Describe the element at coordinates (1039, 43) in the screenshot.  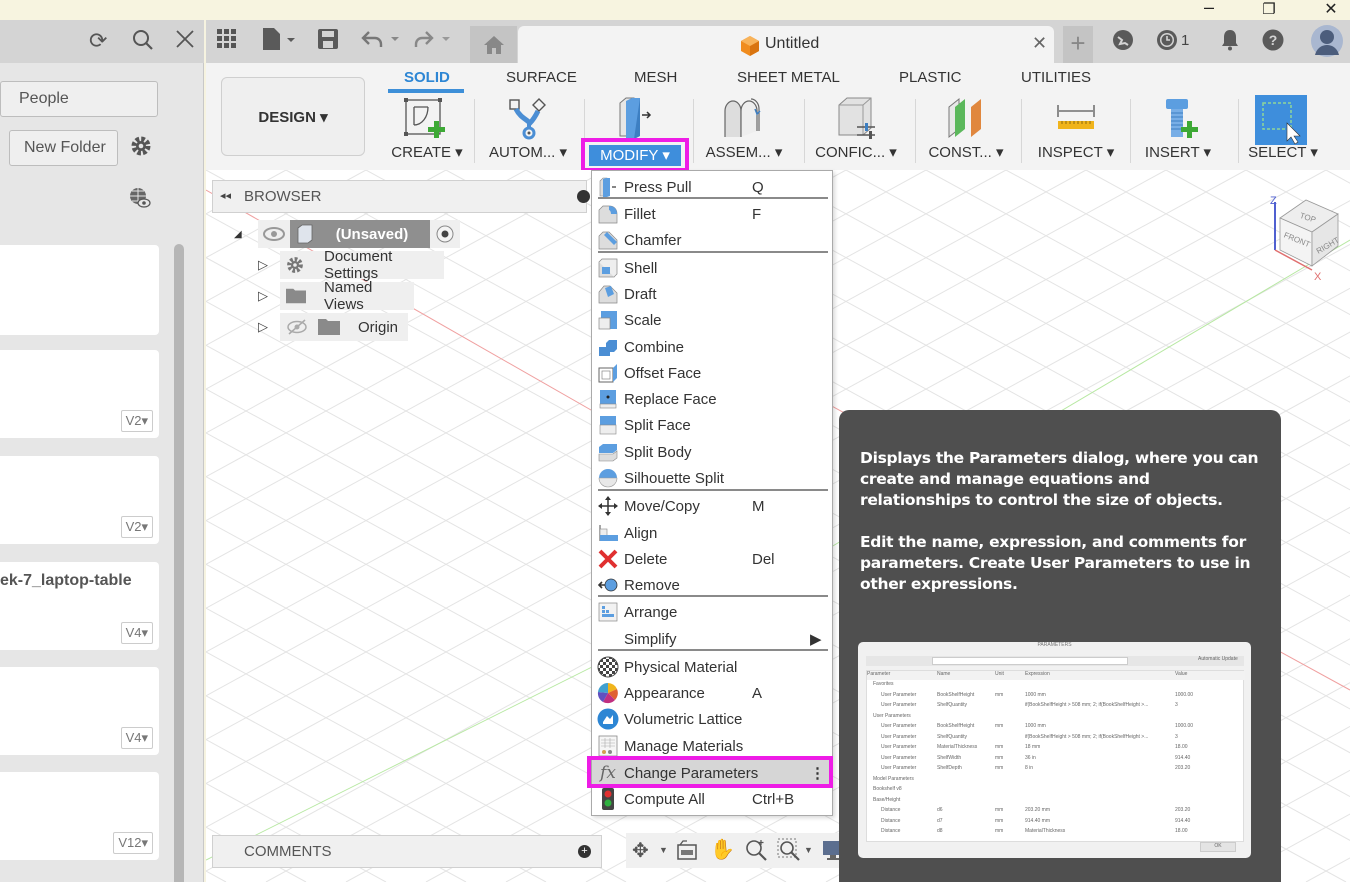
I see `close-tab-button: ✕` at that location.